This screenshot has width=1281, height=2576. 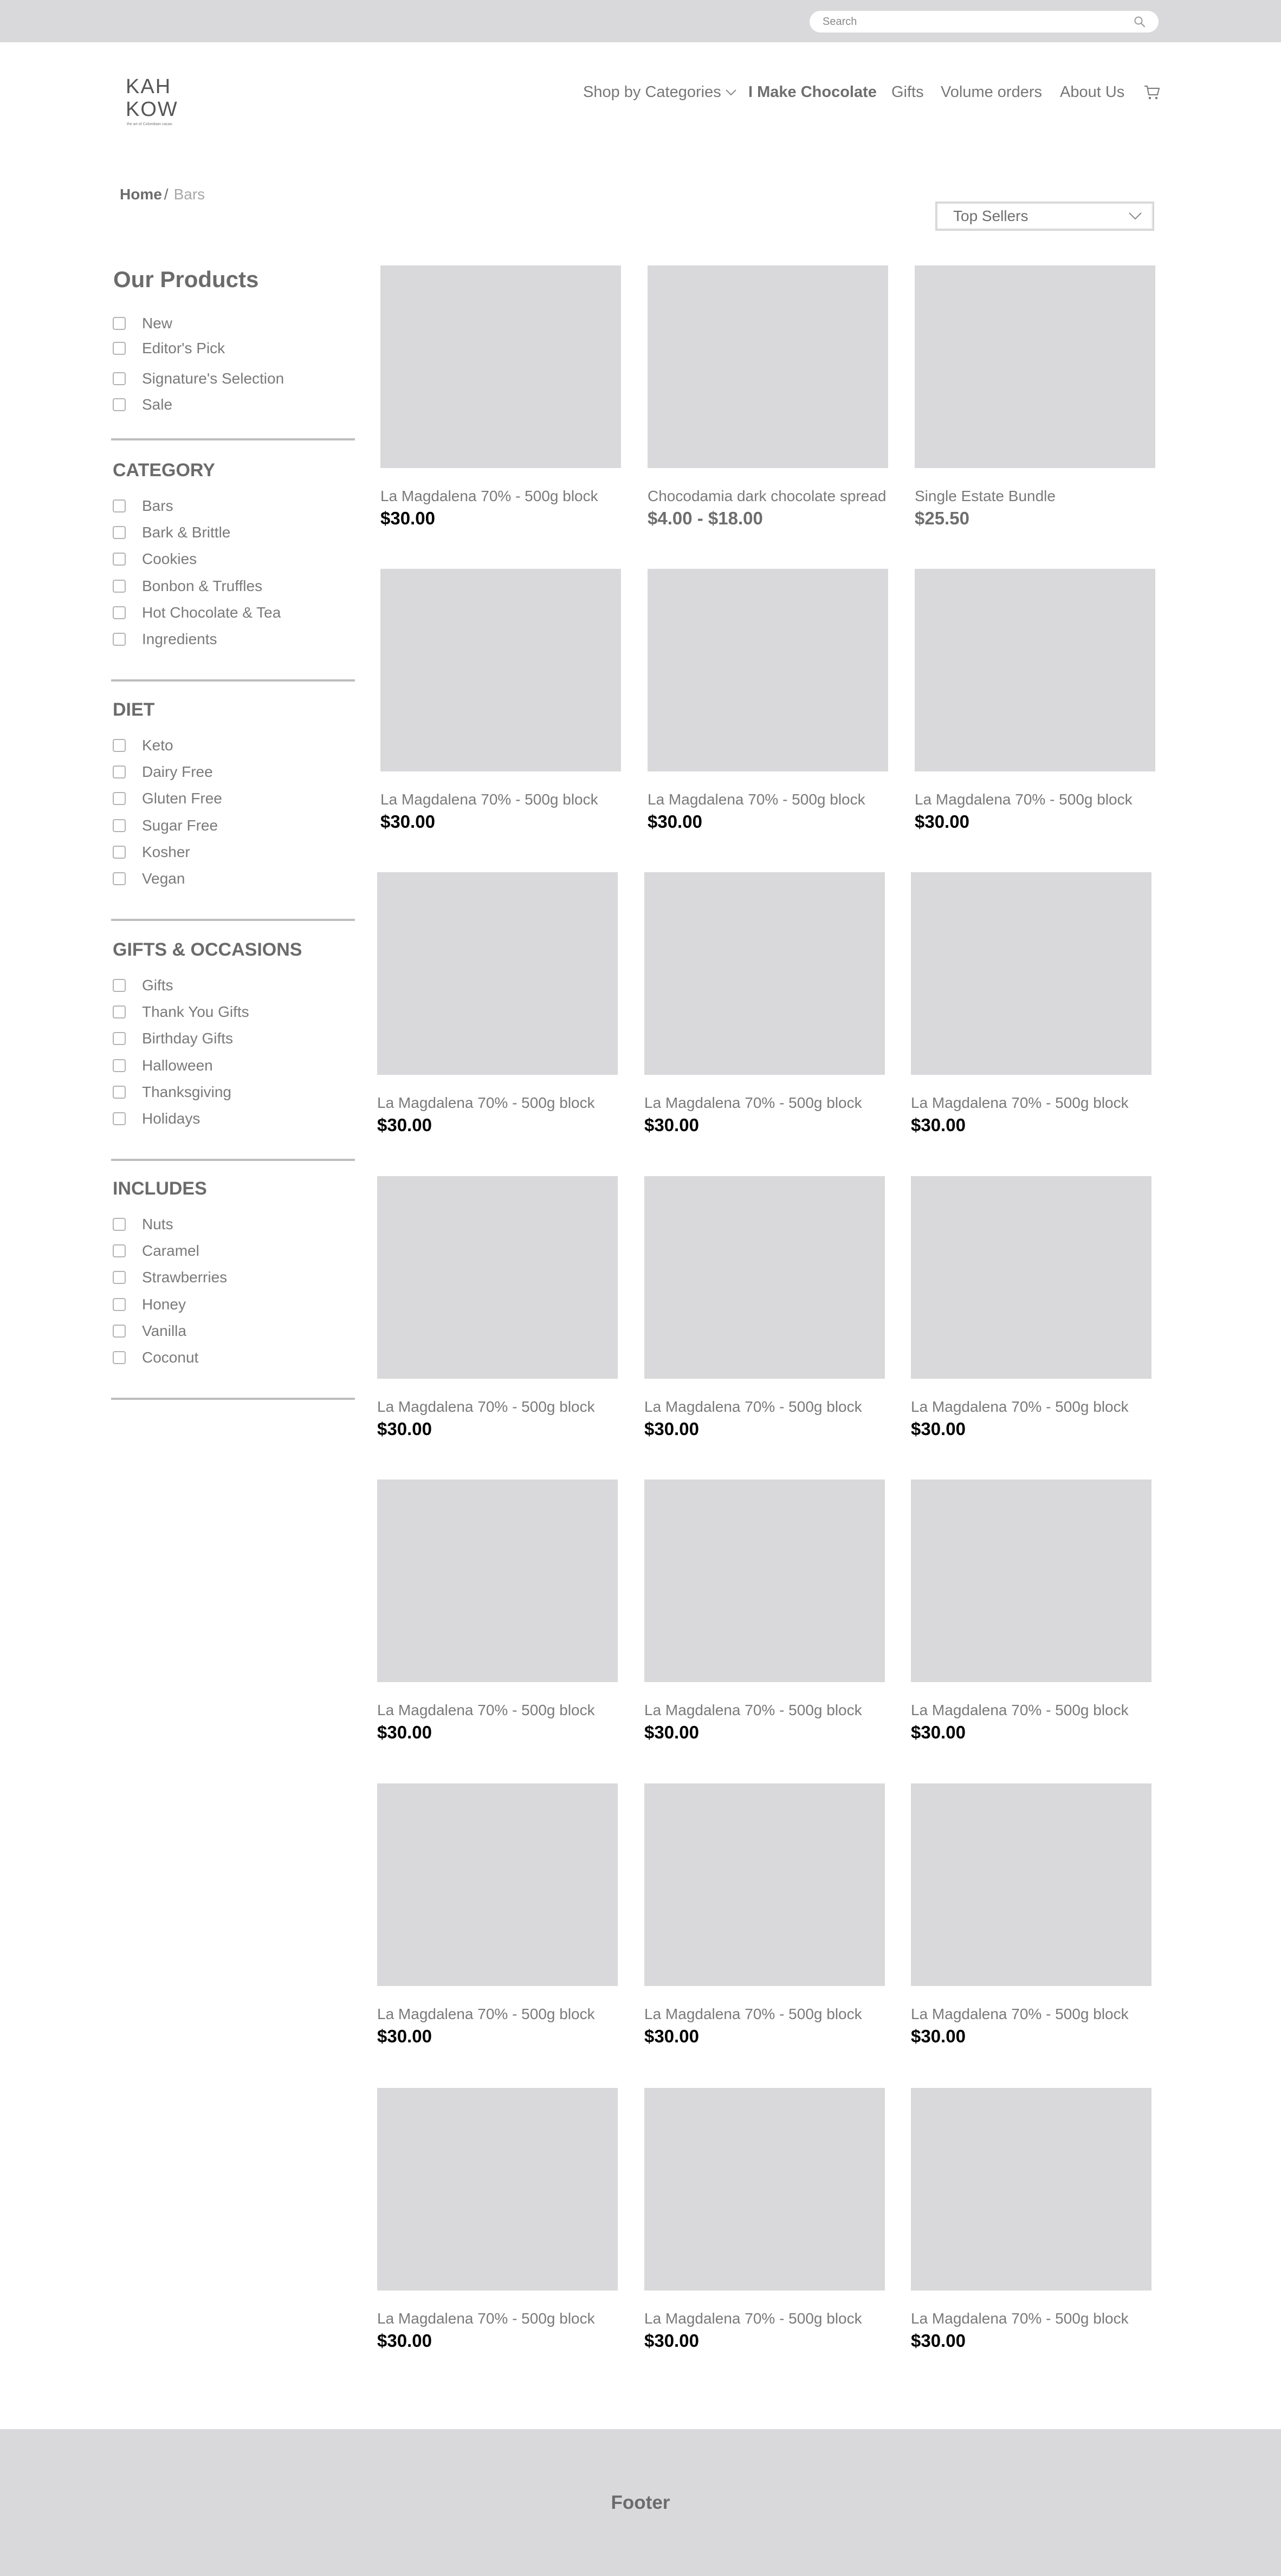 I want to click on nav-volume-orders: Volume orders, so click(x=992, y=92).